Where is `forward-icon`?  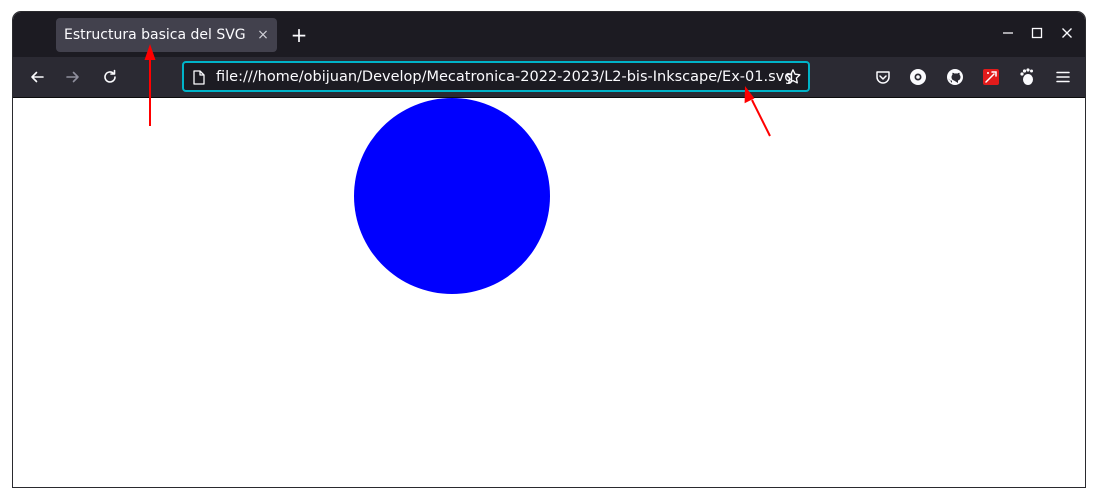 forward-icon is located at coordinates (72, 77).